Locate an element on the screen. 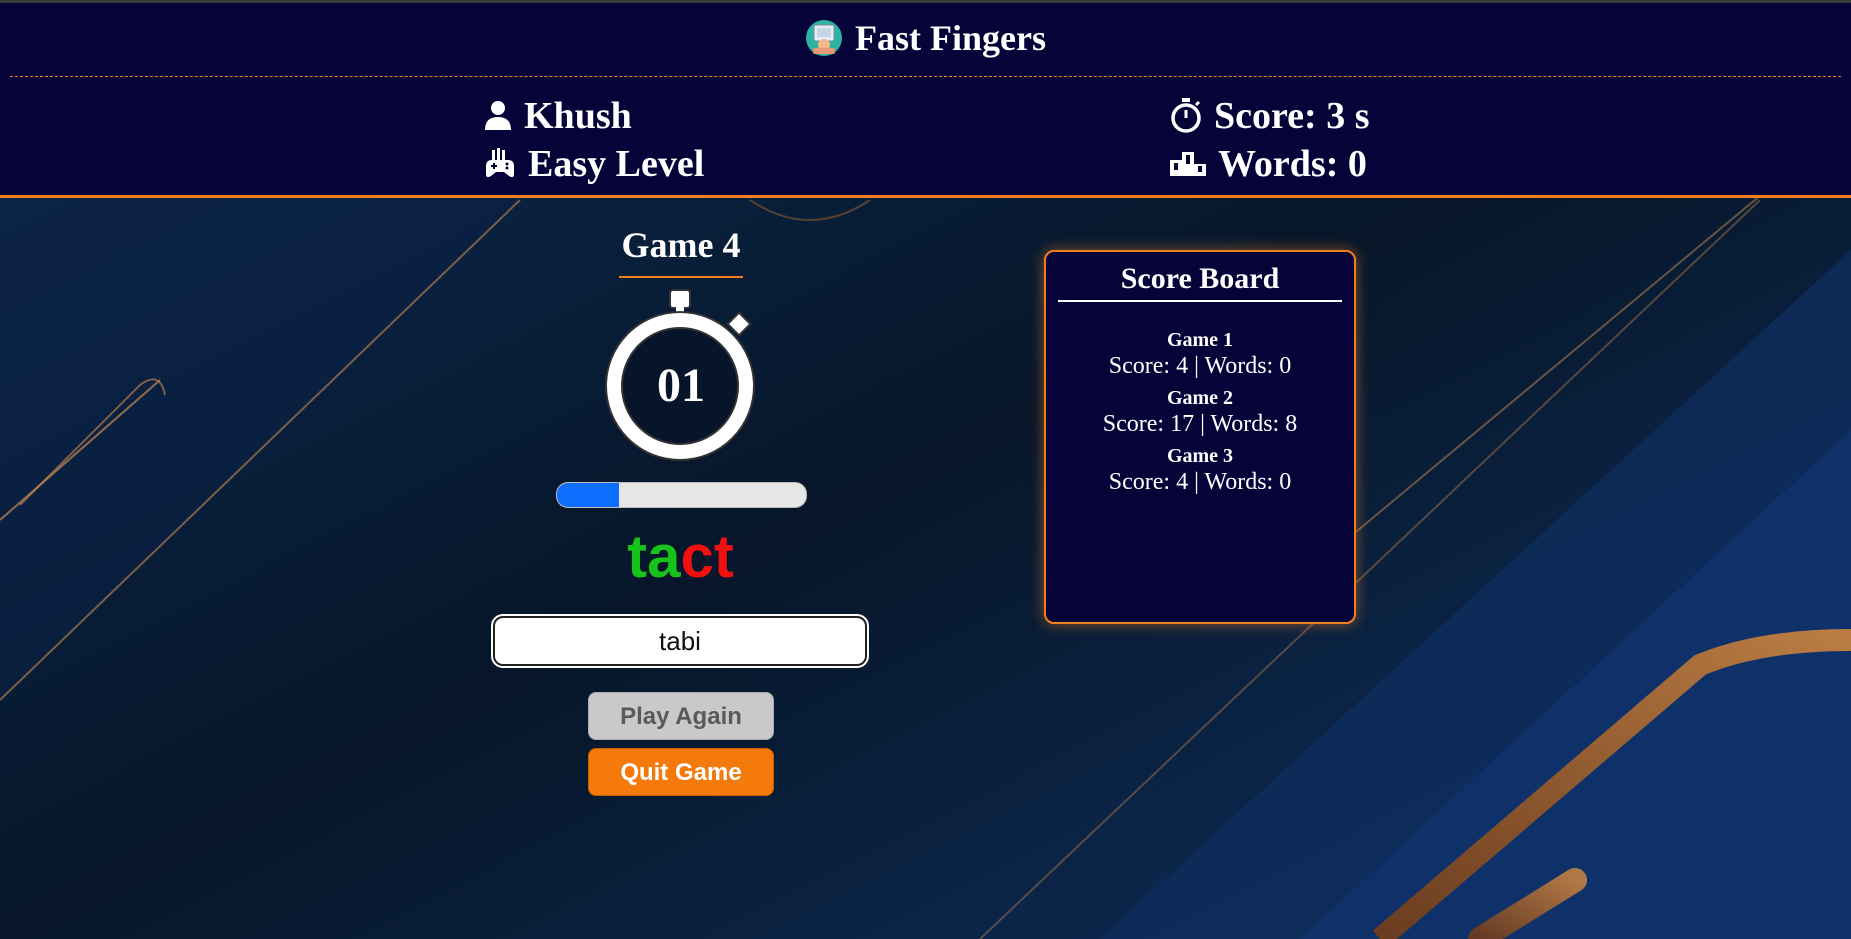 The width and height of the screenshot is (1851, 939). podium-icon is located at coordinates (1188, 164).